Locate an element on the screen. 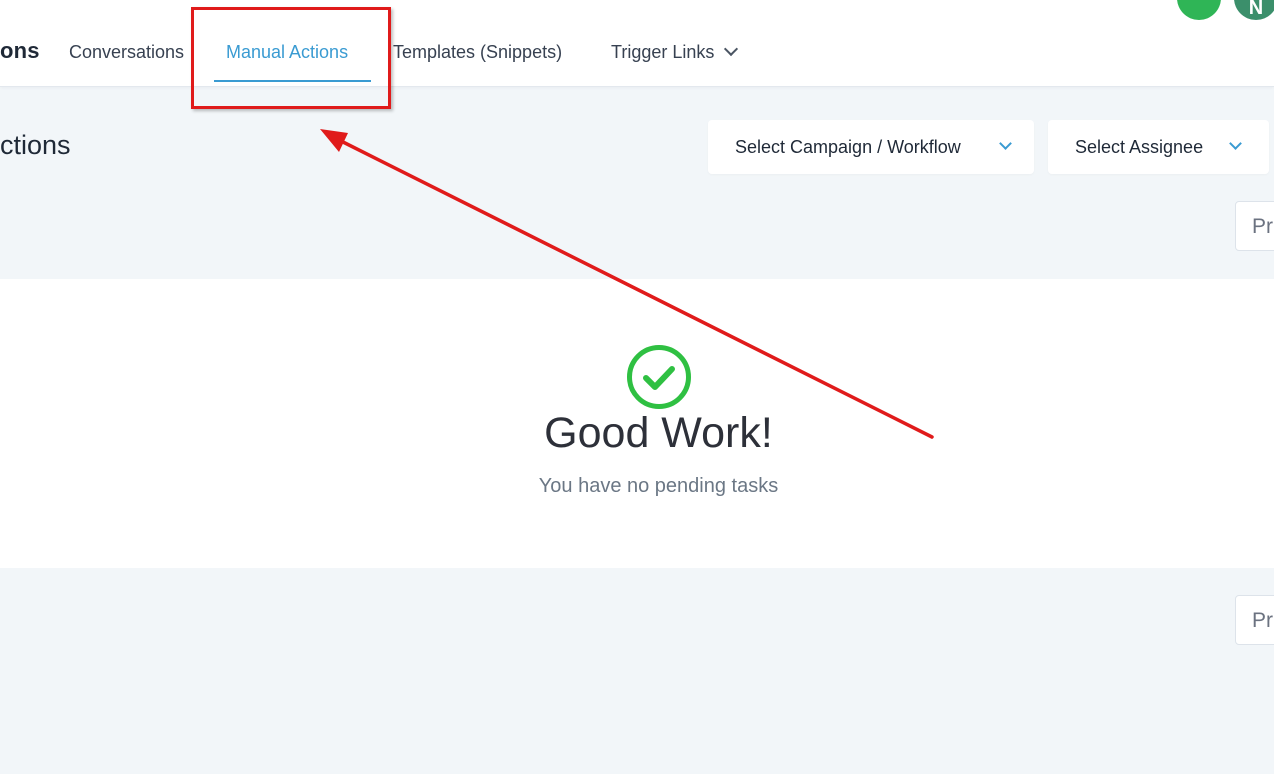 The height and width of the screenshot is (774, 1274). empty-state-subtitle: You have no pending tasks is located at coordinates (658, 486).